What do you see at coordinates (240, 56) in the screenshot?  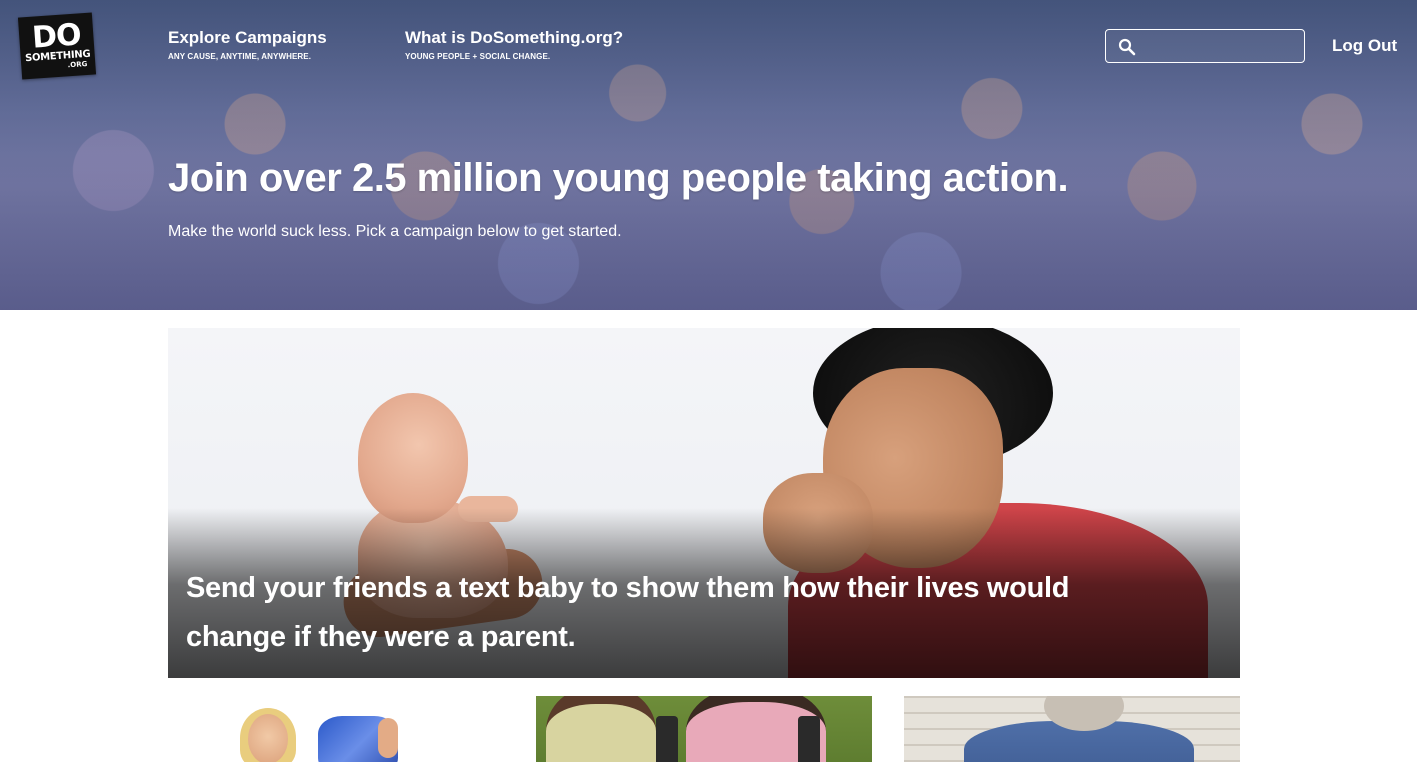 I see `nav-explore-subtitle: ANY CAUSE, ANYTIME, ANYWHERE.` at bounding box center [240, 56].